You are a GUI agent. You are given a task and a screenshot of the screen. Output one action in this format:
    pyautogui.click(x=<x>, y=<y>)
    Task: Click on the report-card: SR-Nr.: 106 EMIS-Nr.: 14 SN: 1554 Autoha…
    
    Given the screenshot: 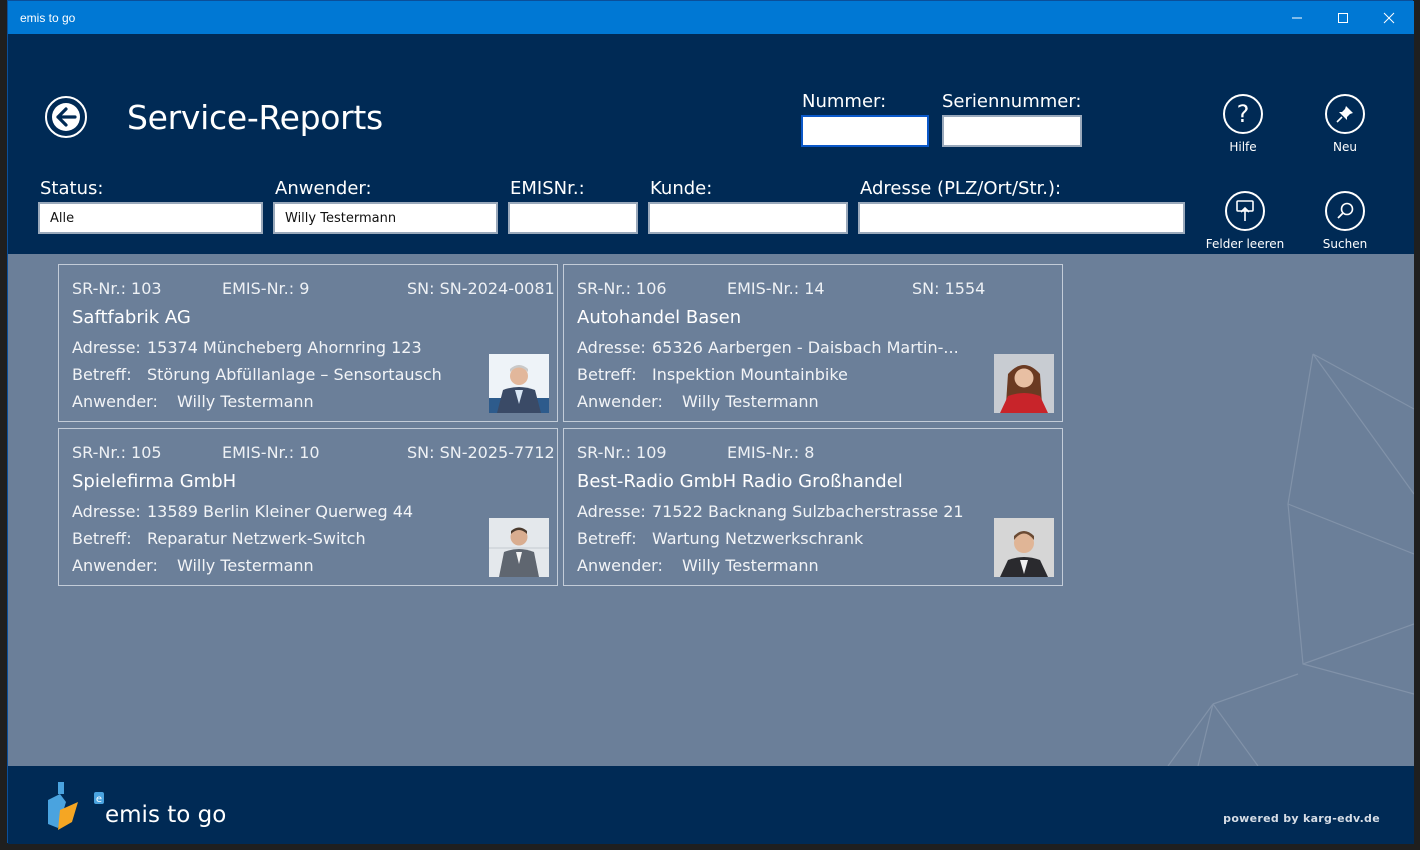 What is the action you would take?
    pyautogui.click(x=813, y=343)
    